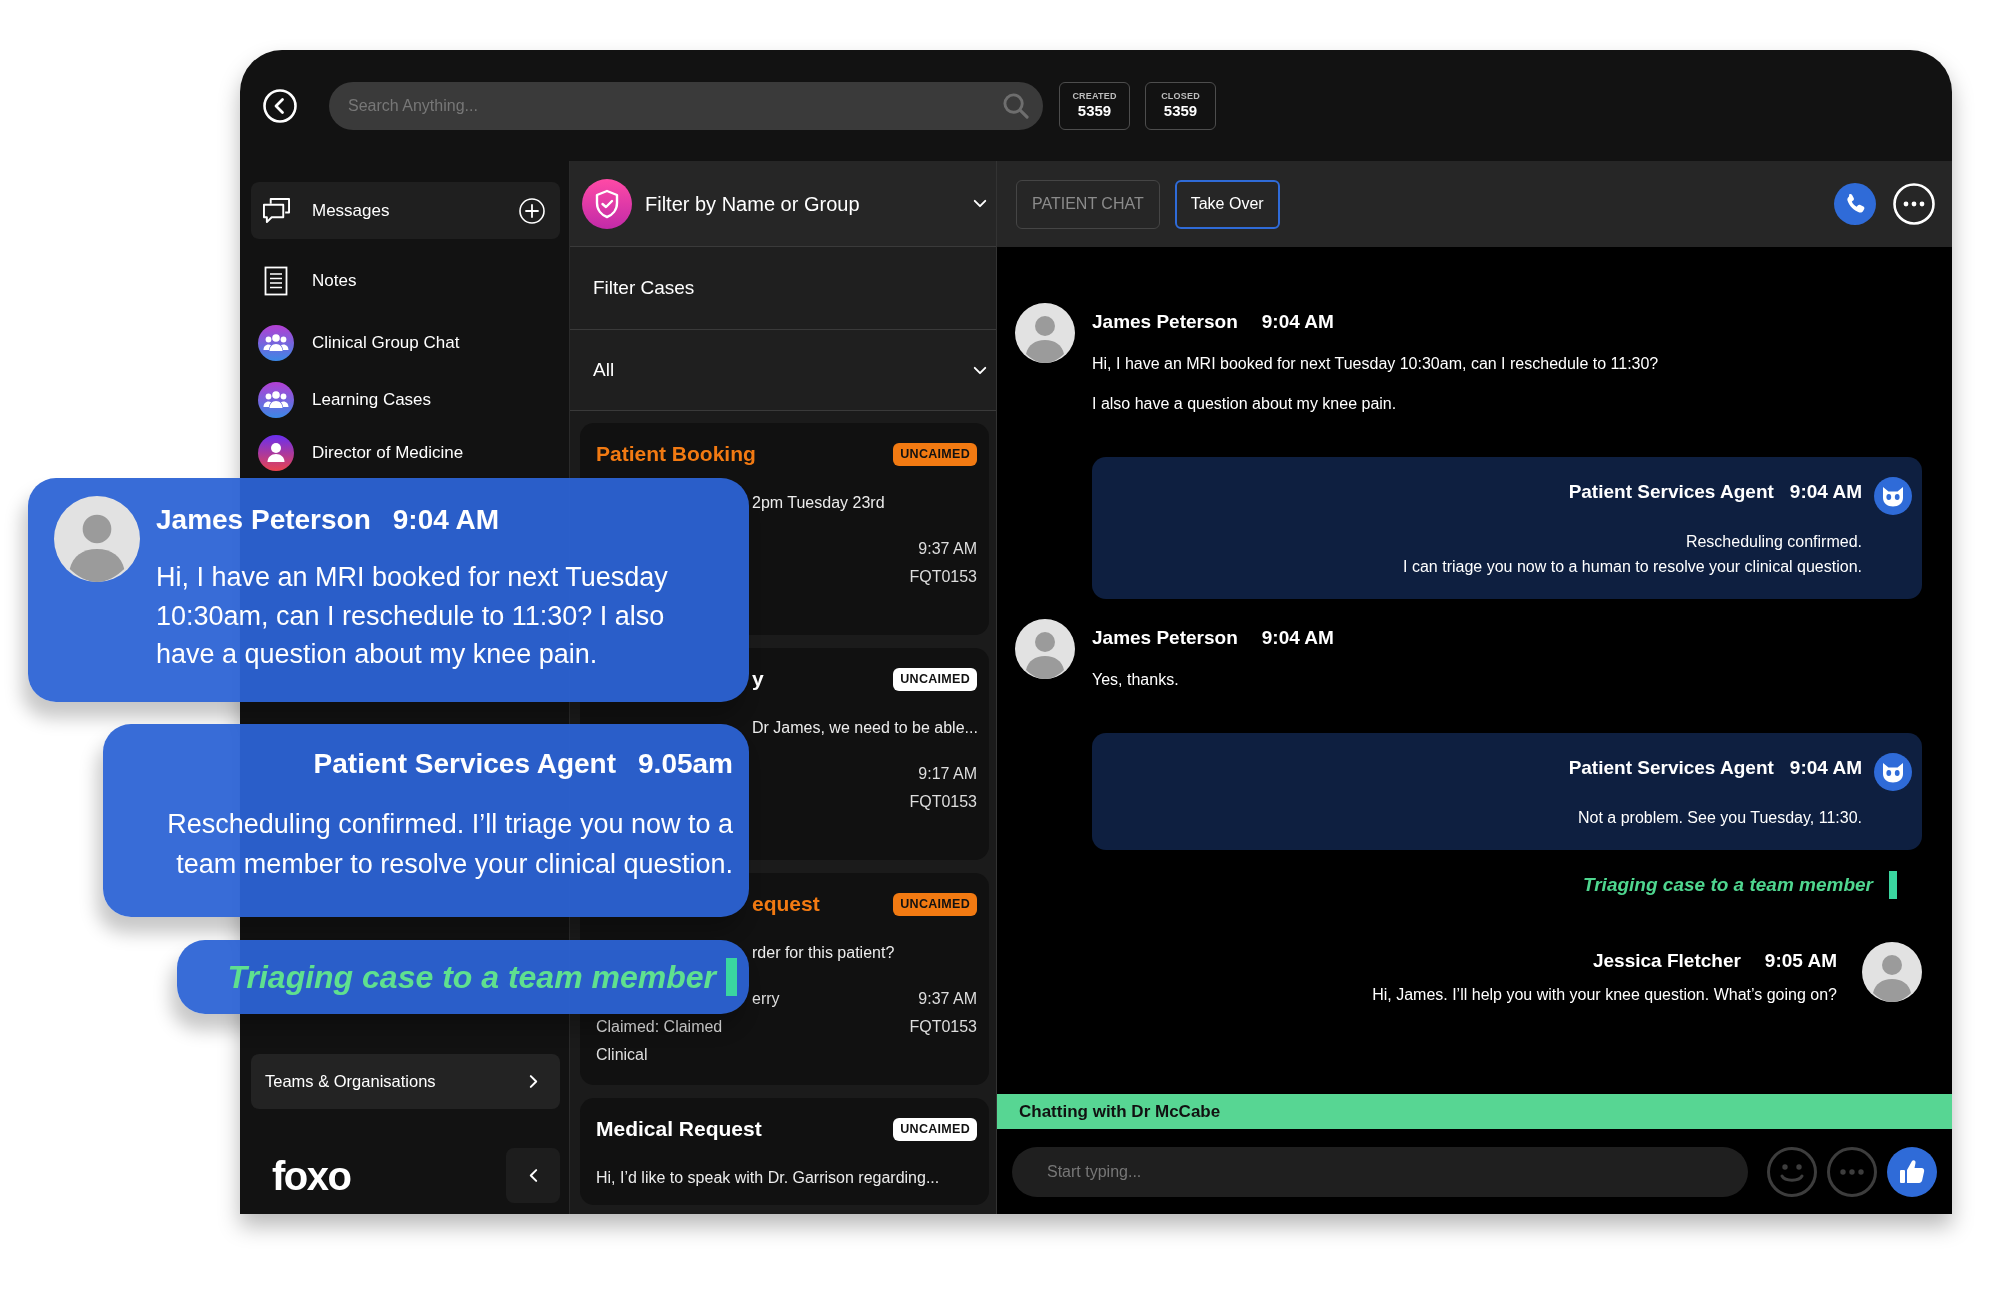 This screenshot has height=1298, width=2000. Describe the element at coordinates (1245, 404) in the screenshot. I see `message-text: I also have a question about my knee pain.` at that location.